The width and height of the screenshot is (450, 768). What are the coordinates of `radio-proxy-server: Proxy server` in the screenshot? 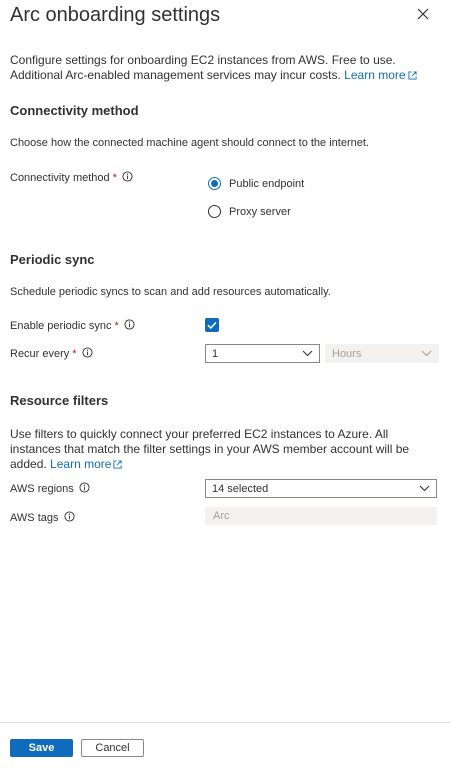 It's located at (249, 211).